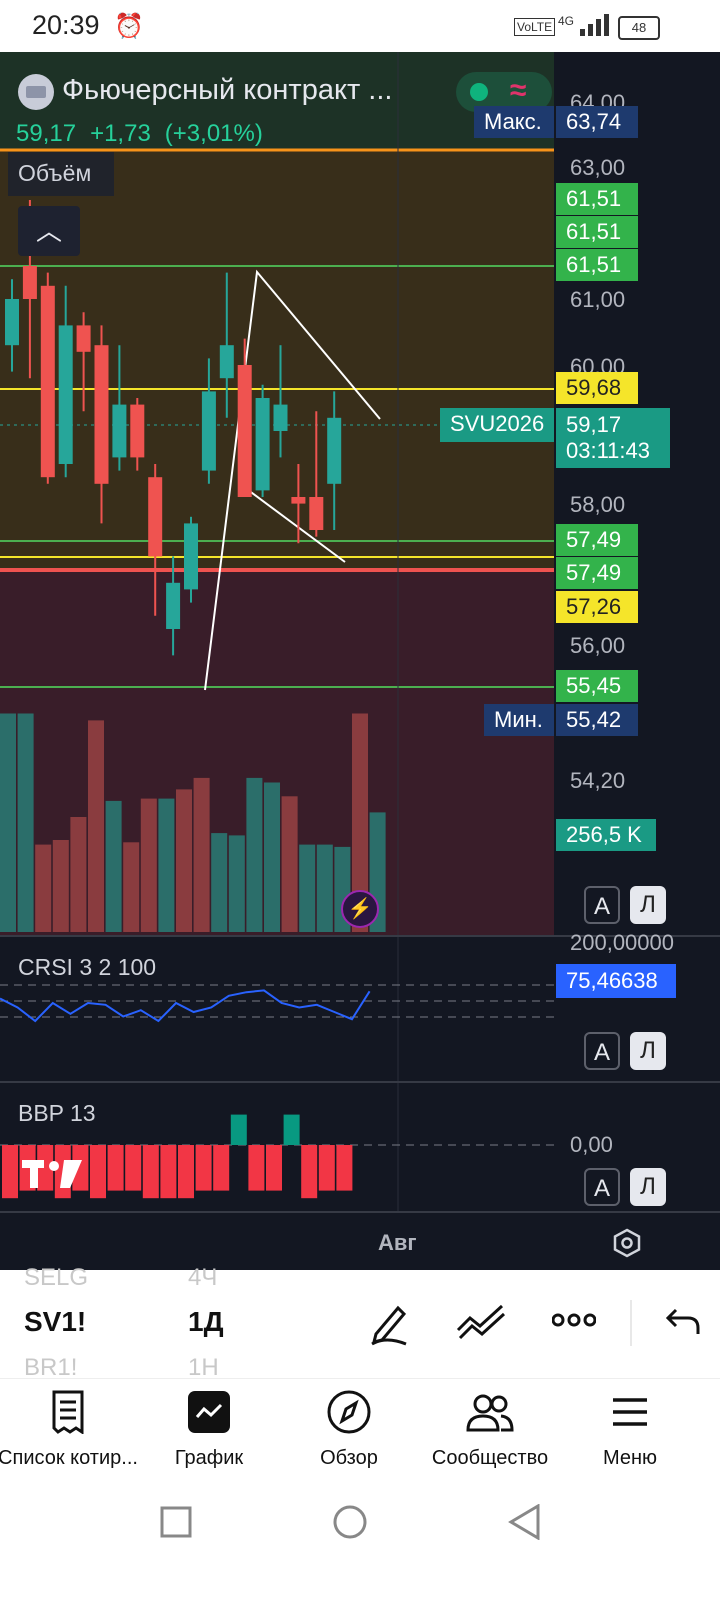 This screenshot has height=1612, width=720. I want to click on ticker-tag: SVU2026, so click(497, 425).